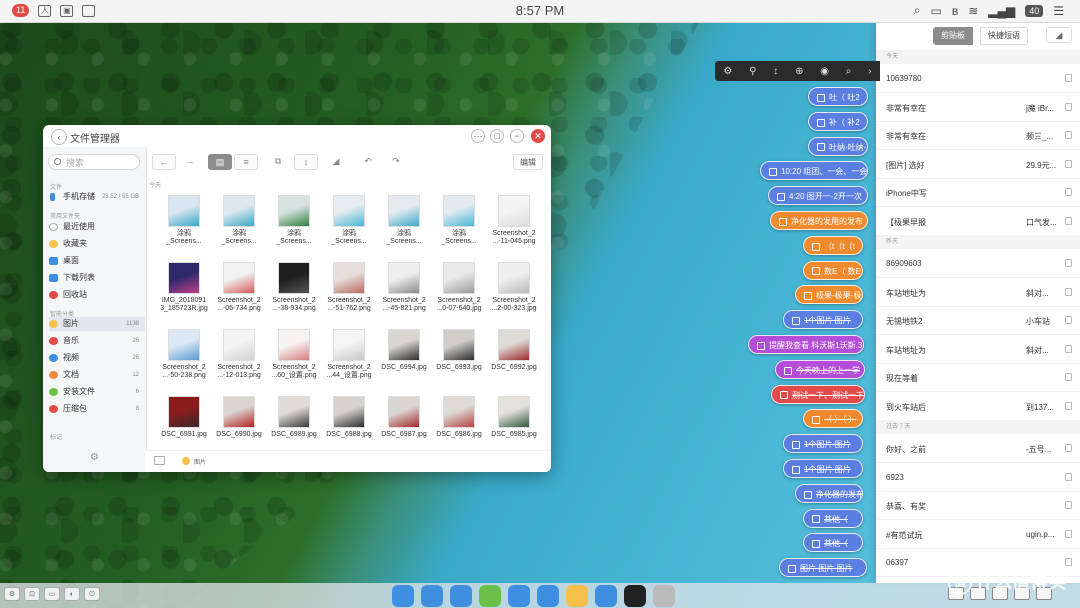 The width and height of the screenshot is (1080, 608). I want to click on file-item: Screenshot_2 ...-50-238.png, so click(184, 359).